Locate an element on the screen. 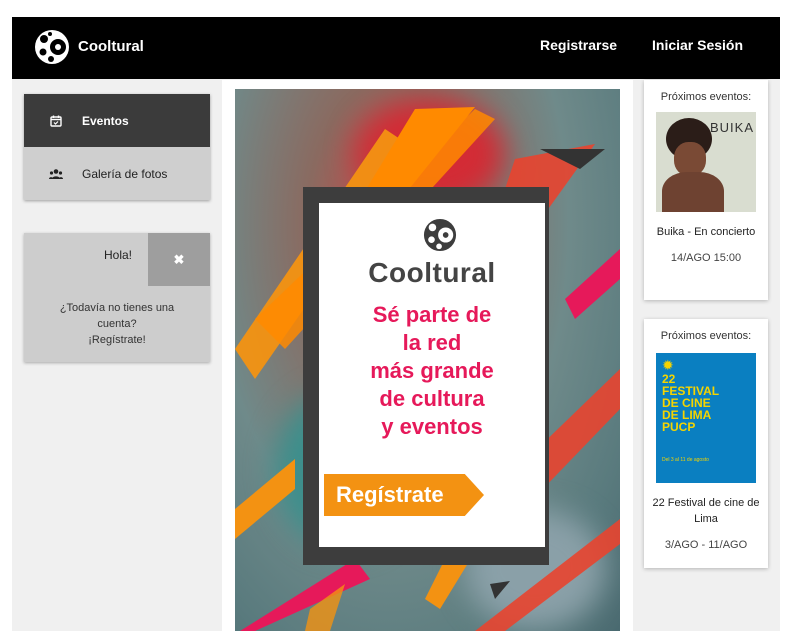 This screenshot has height=631, width=808. signup-link: ¡Regístrate! is located at coordinates (117, 340).